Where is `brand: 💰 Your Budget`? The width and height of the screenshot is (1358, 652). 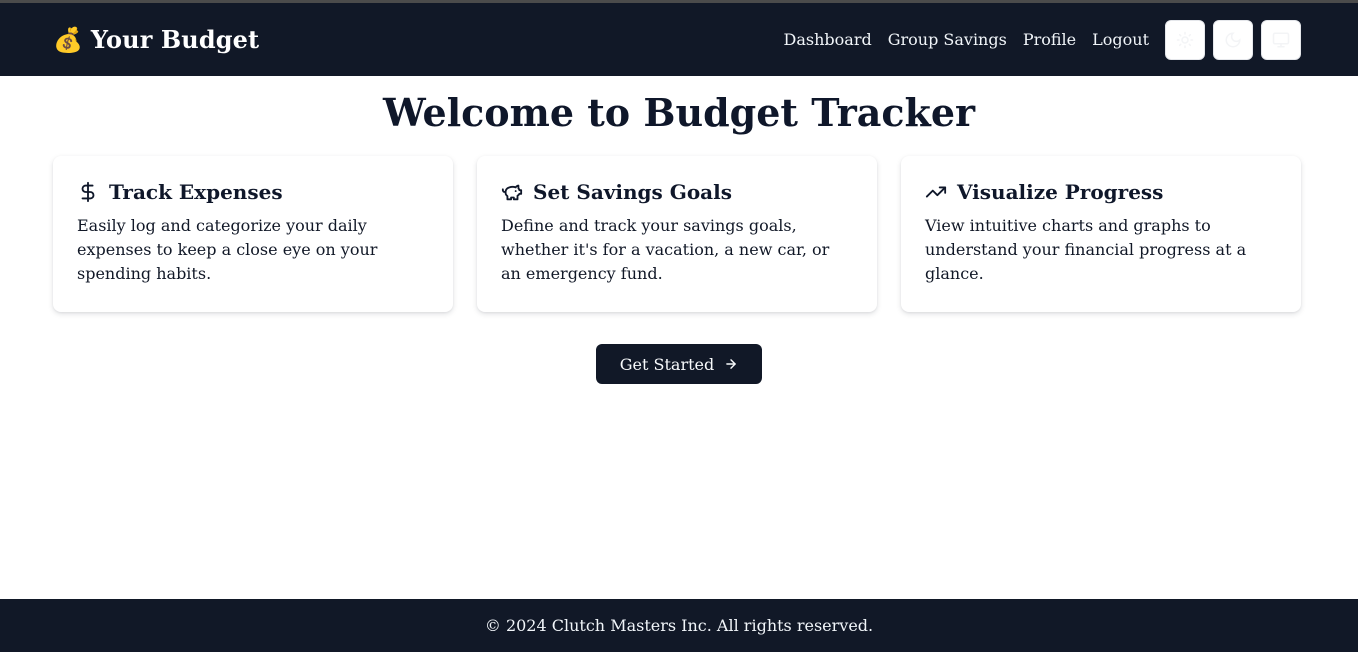 brand: 💰 Your Budget is located at coordinates (156, 39).